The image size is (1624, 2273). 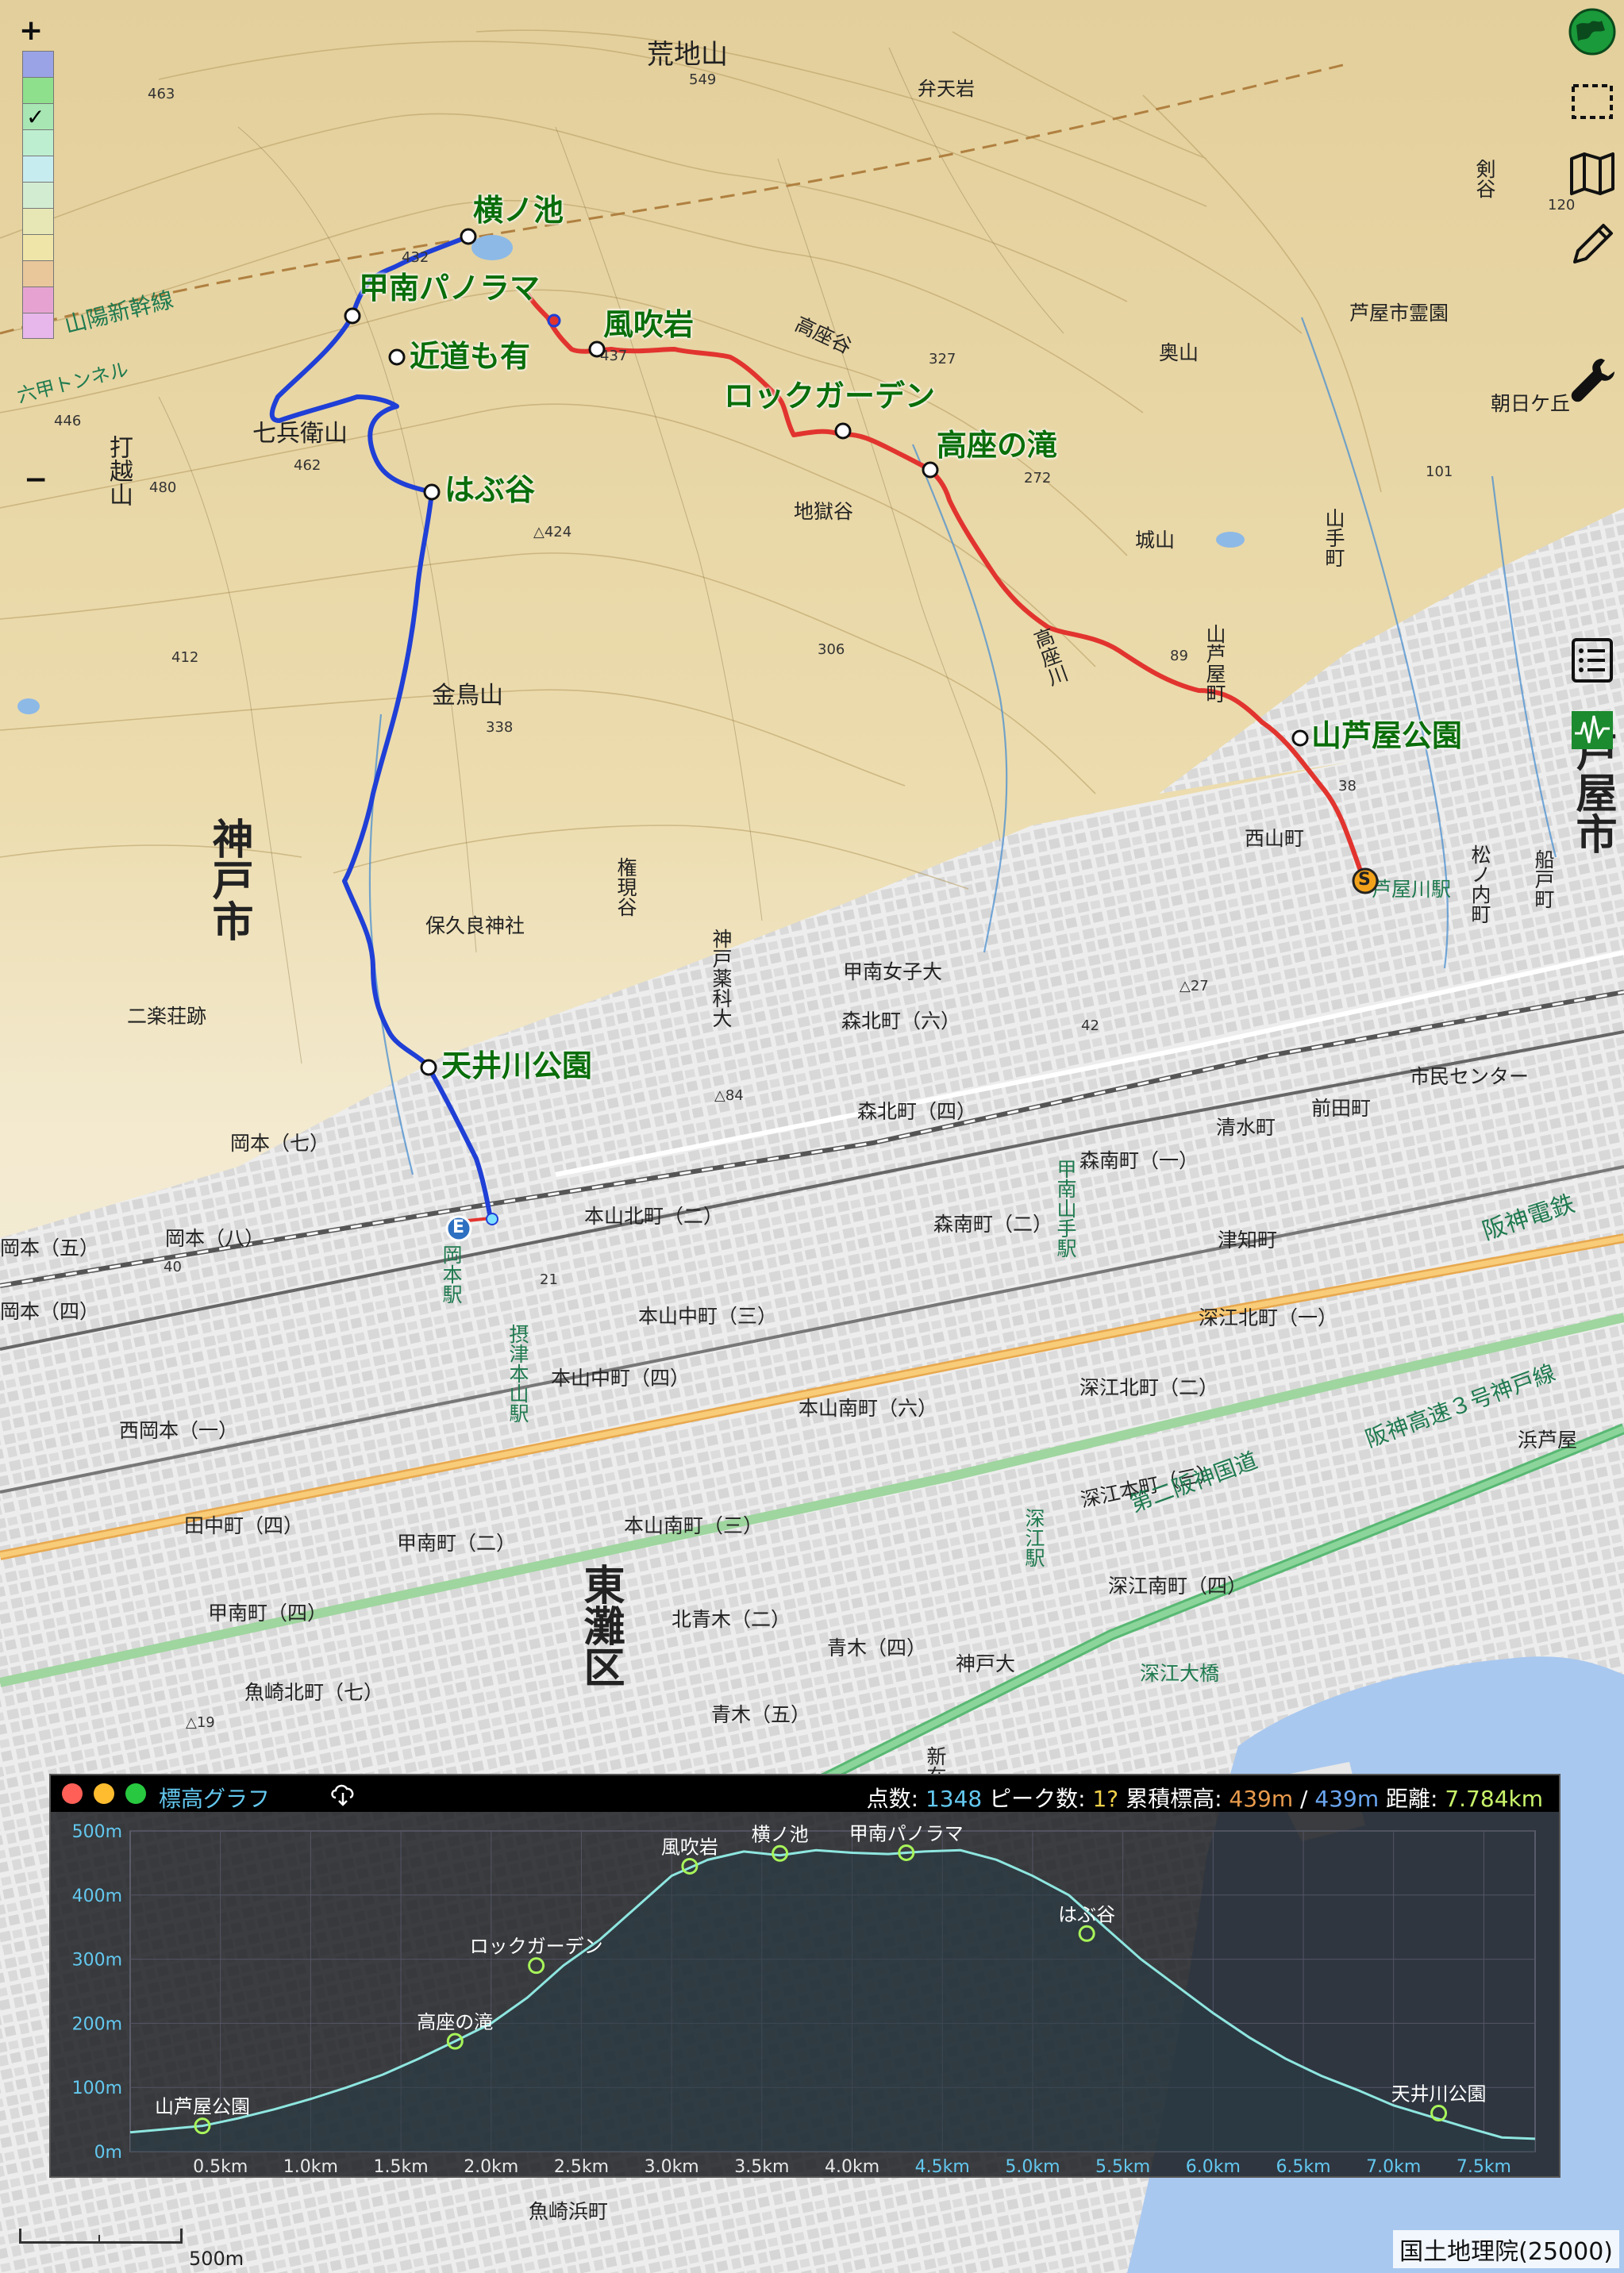 What do you see at coordinates (1592, 730) in the screenshot?
I see `elevation-graph-icon` at bounding box center [1592, 730].